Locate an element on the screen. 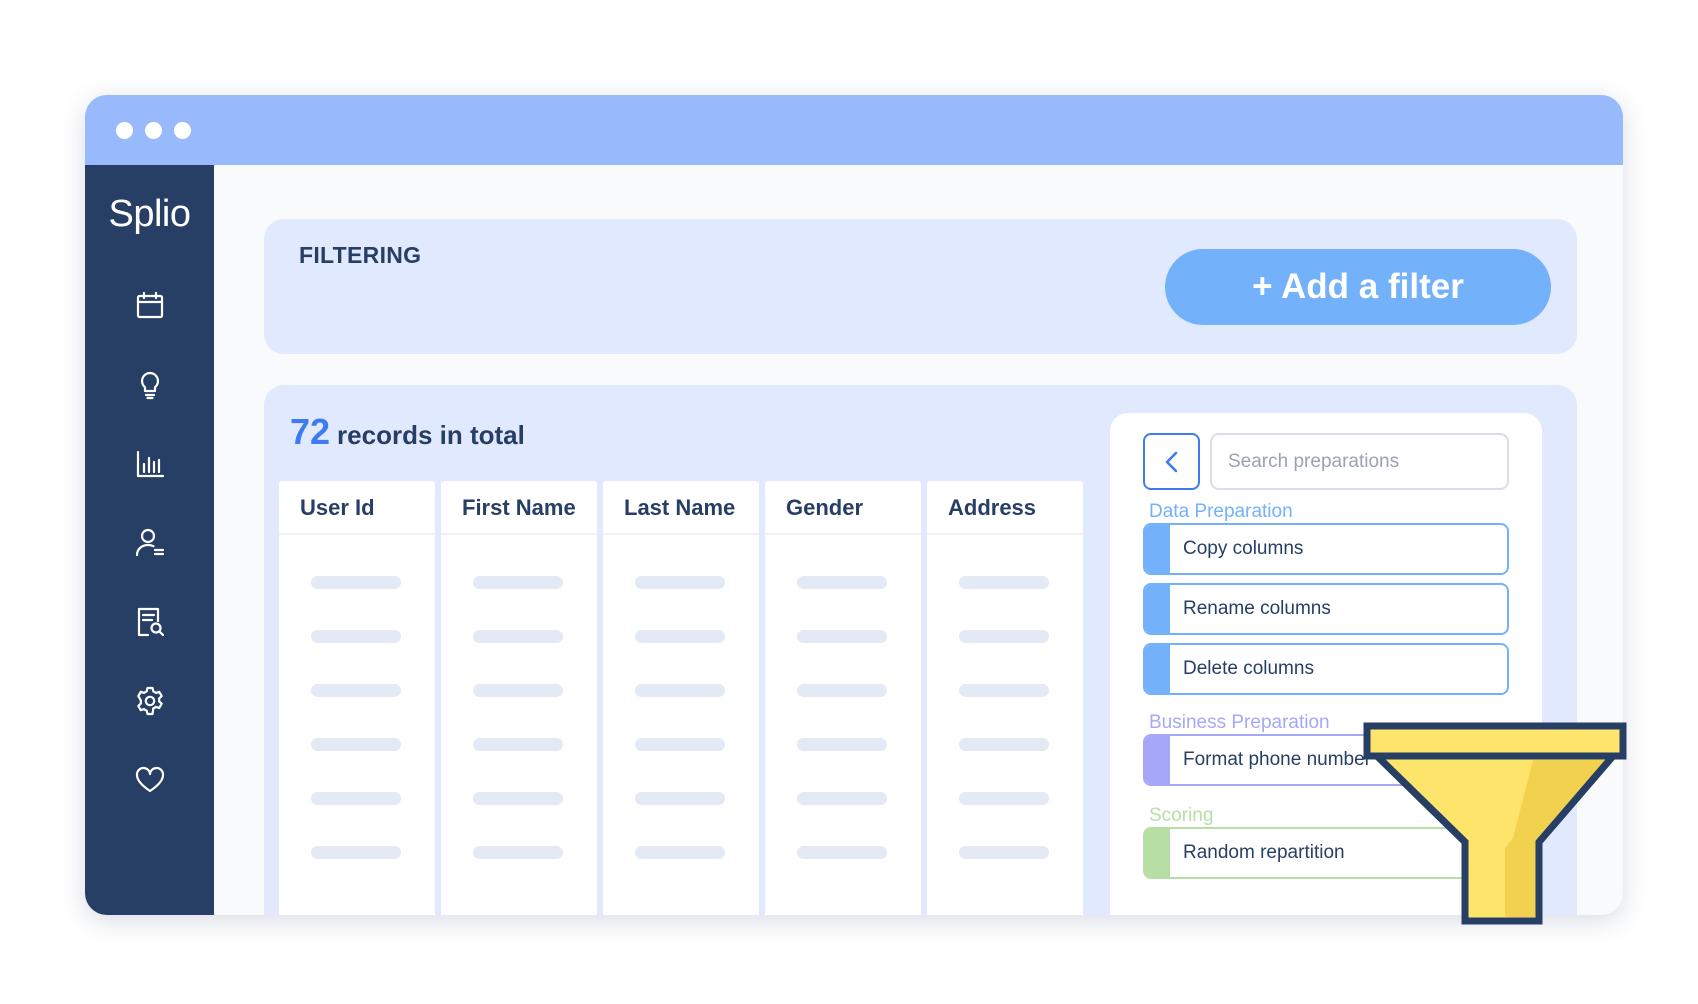 This screenshot has width=1698, height=1004. add-filter-button: + Add a filter is located at coordinates (1358, 287).